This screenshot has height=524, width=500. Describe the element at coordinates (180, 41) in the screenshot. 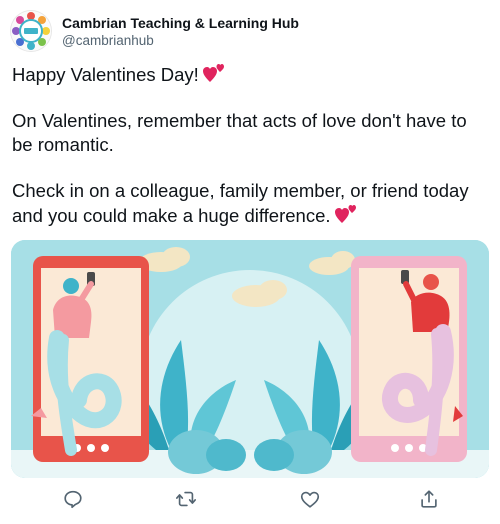

I see `handle: @cambrianhub` at that location.